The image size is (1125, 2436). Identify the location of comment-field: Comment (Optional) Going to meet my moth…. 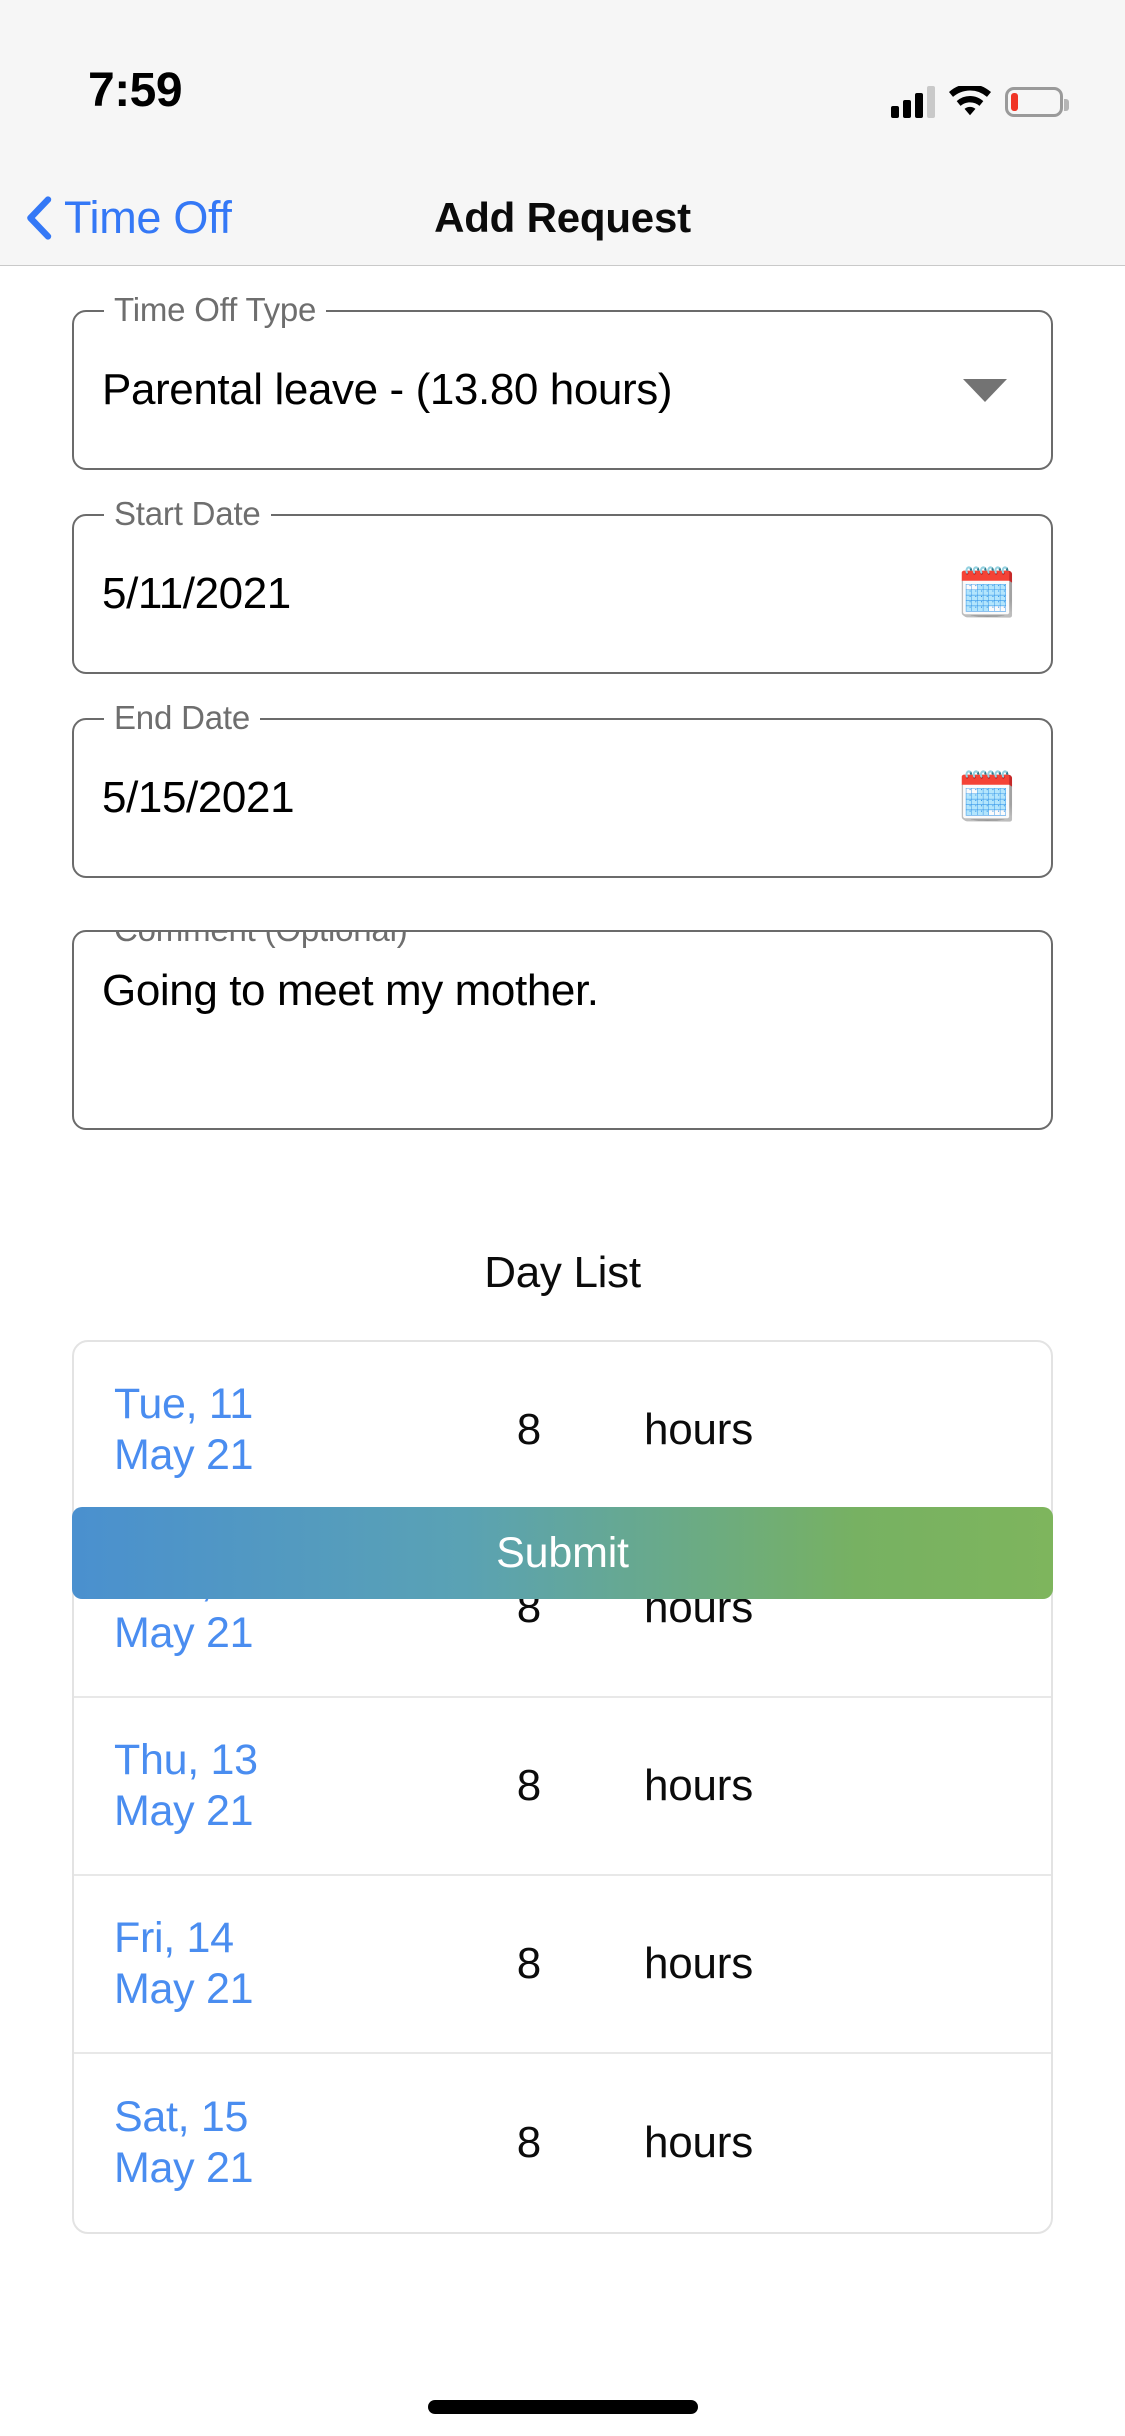
(562, 1030).